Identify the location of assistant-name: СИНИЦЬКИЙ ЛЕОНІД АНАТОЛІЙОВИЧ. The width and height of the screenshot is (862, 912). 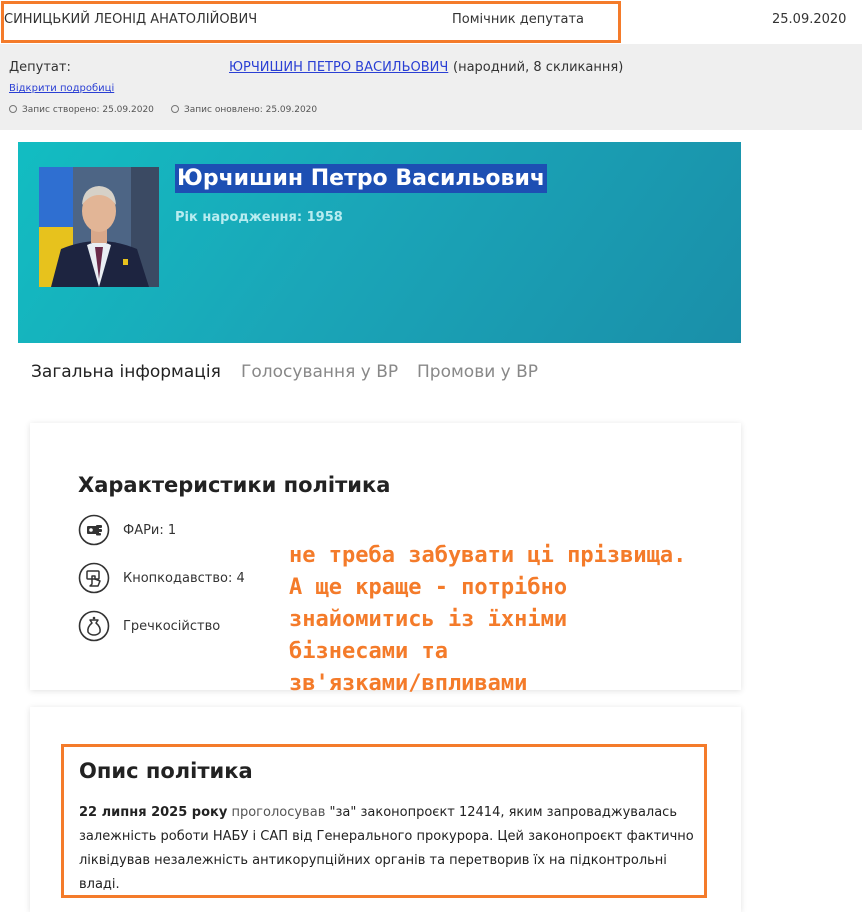
(131, 19).